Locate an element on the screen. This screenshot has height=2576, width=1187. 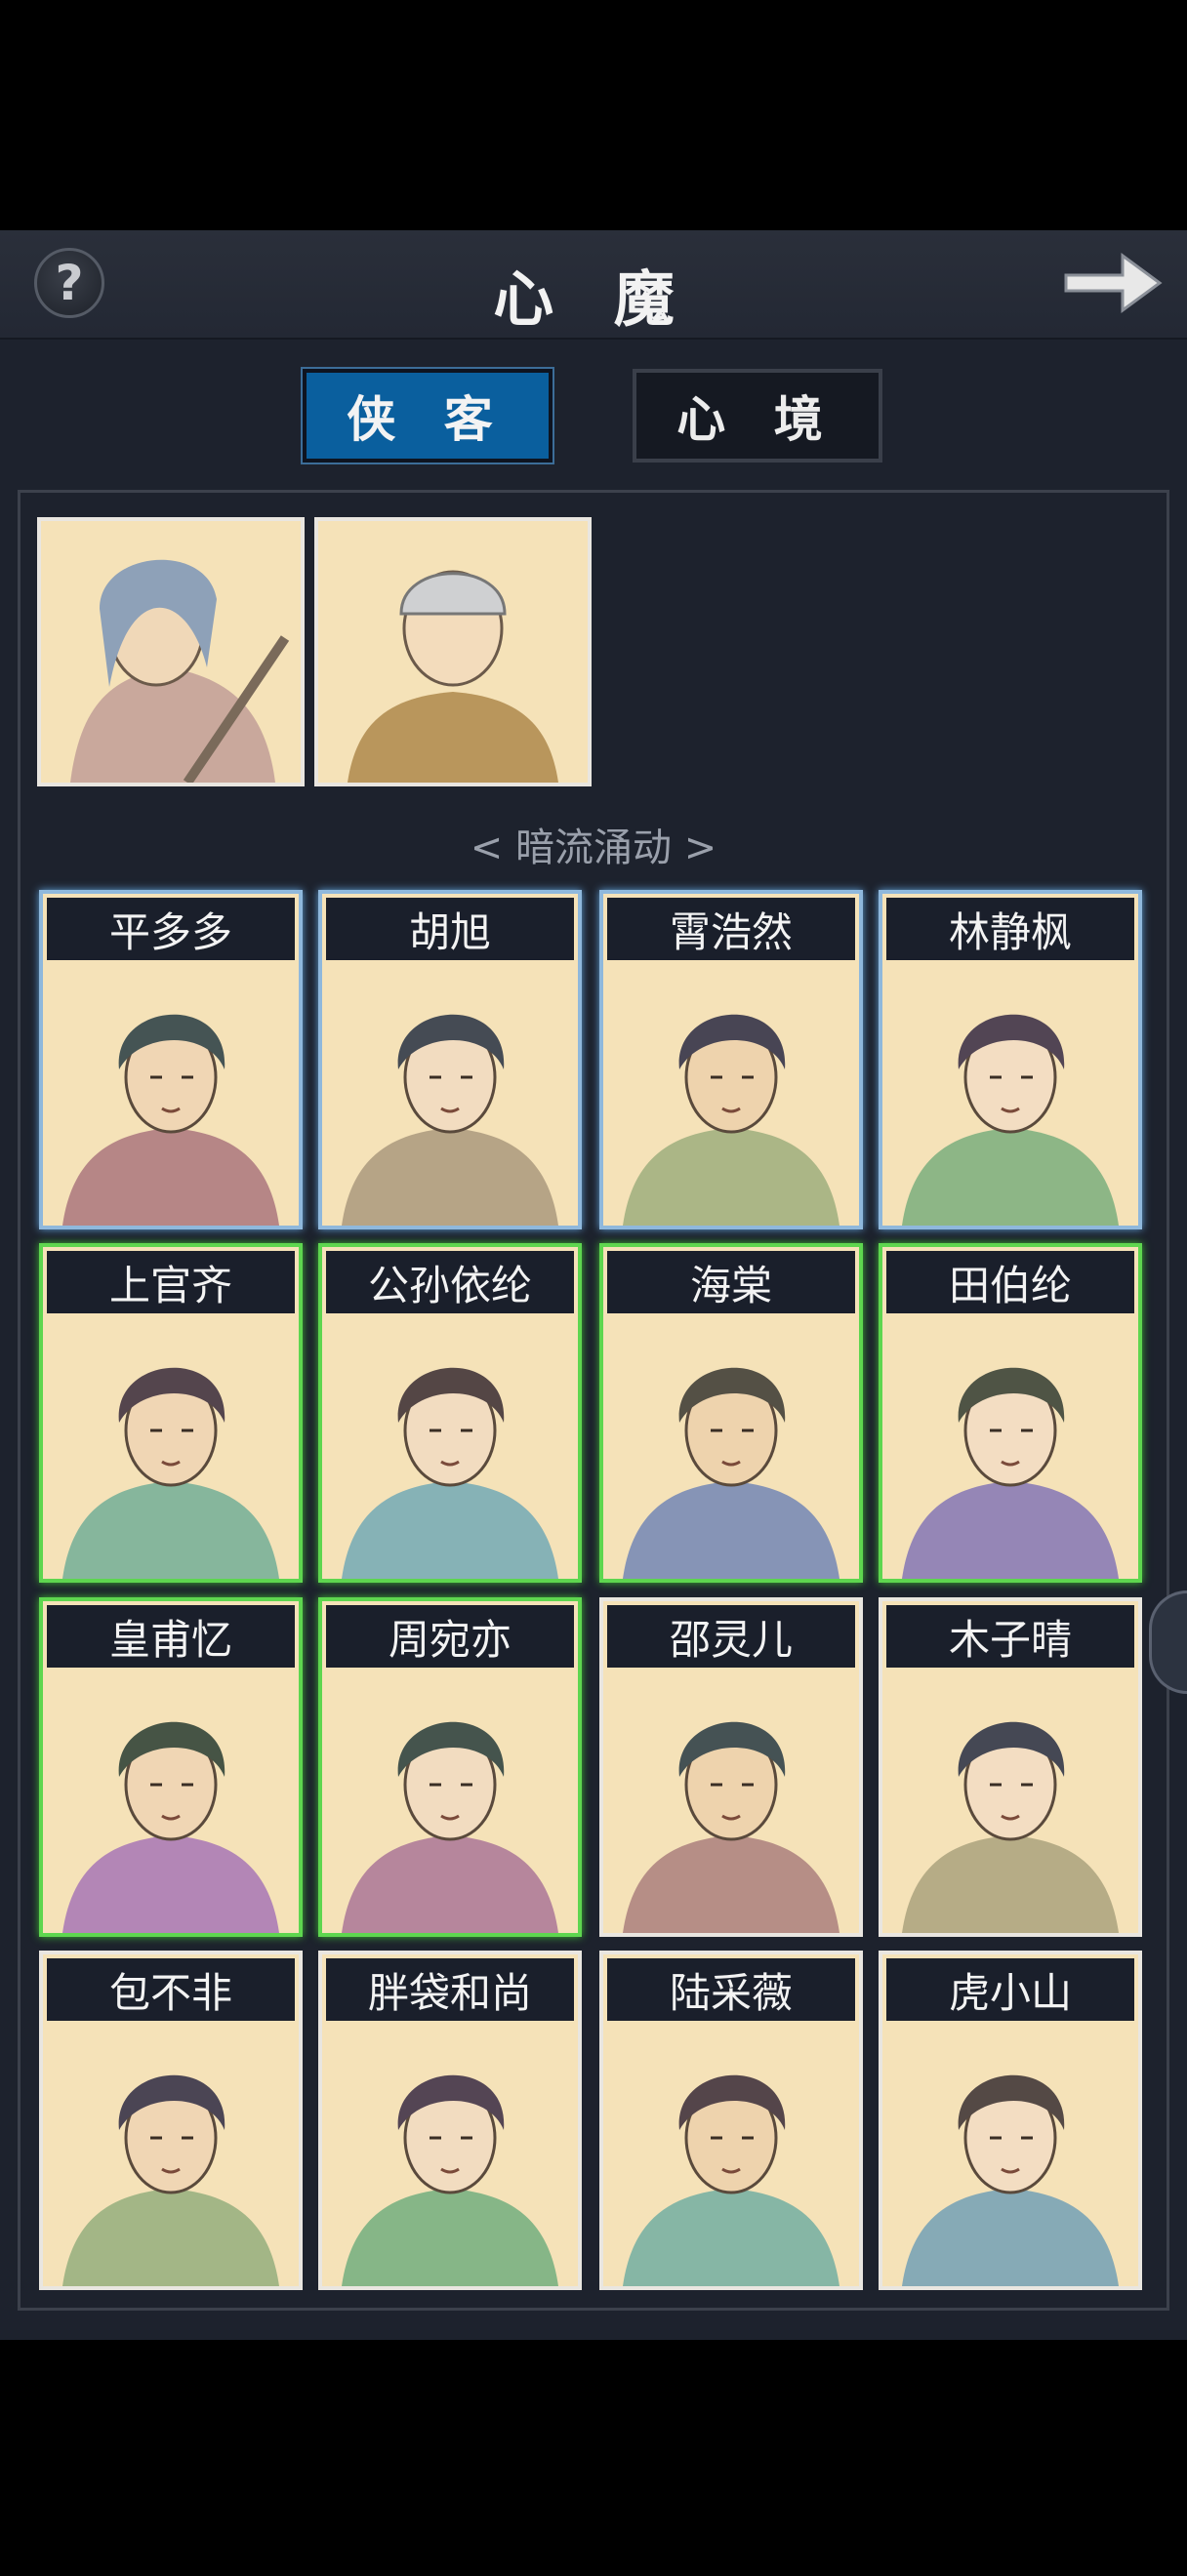
character-name: 公孙依纶 is located at coordinates (450, 1282).